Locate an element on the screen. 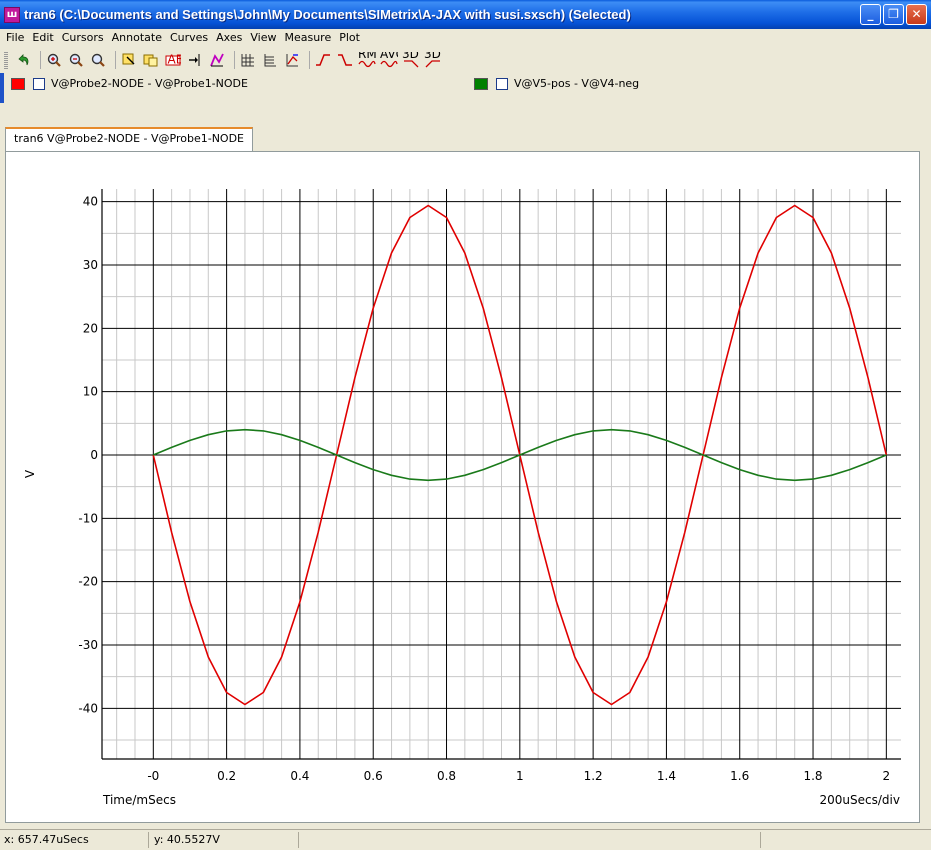 This screenshot has height=850, width=931. status-y-readout: y: 40.5527V is located at coordinates (187, 839).